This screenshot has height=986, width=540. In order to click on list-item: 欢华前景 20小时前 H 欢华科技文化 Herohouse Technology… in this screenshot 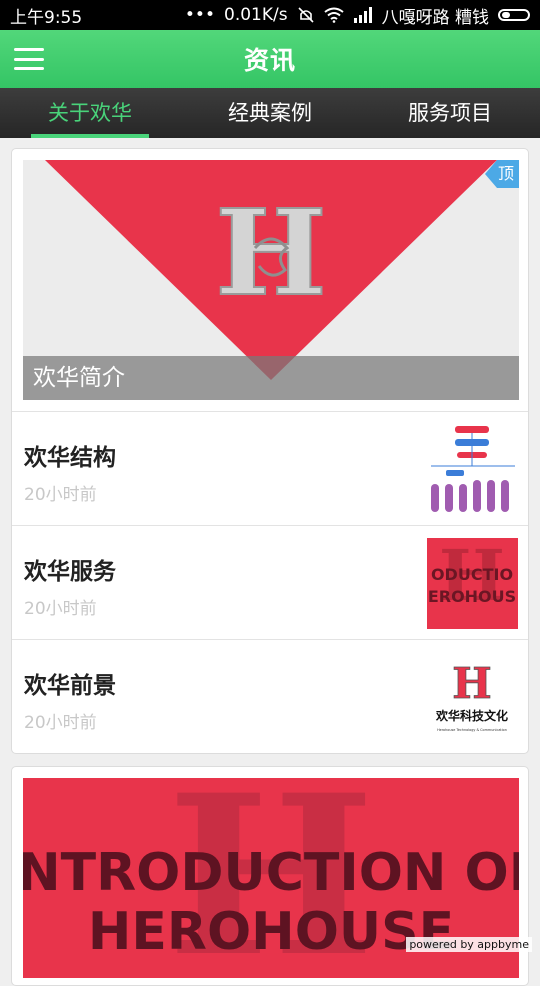, I will do `click(270, 696)`.